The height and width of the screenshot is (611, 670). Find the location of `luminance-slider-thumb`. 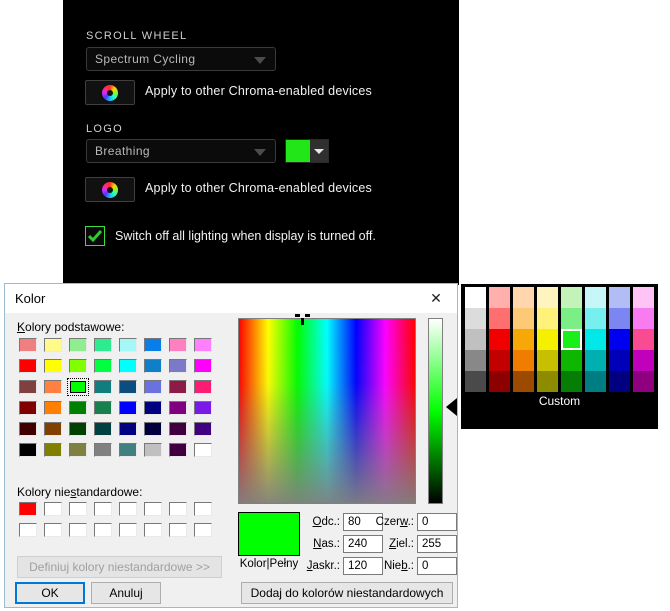

luminance-slider-thumb is located at coordinates (451, 407).